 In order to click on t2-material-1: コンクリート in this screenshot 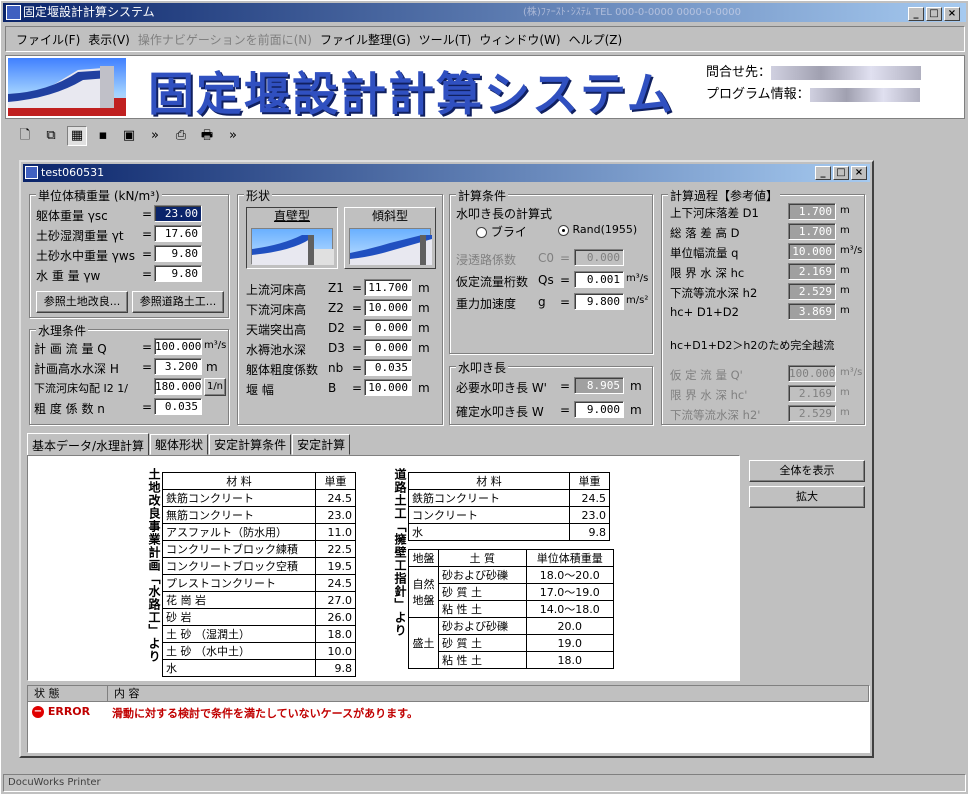, I will do `click(489, 515)`.